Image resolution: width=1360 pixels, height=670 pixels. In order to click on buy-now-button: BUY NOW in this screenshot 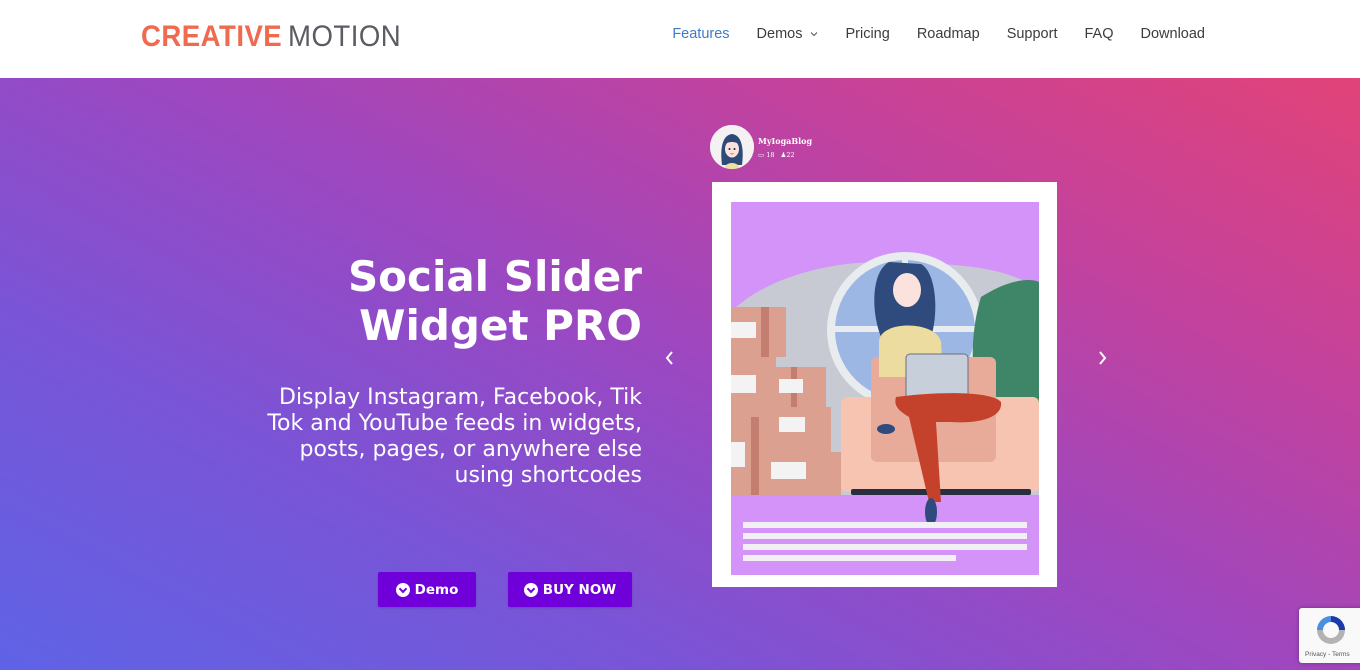, I will do `click(570, 589)`.